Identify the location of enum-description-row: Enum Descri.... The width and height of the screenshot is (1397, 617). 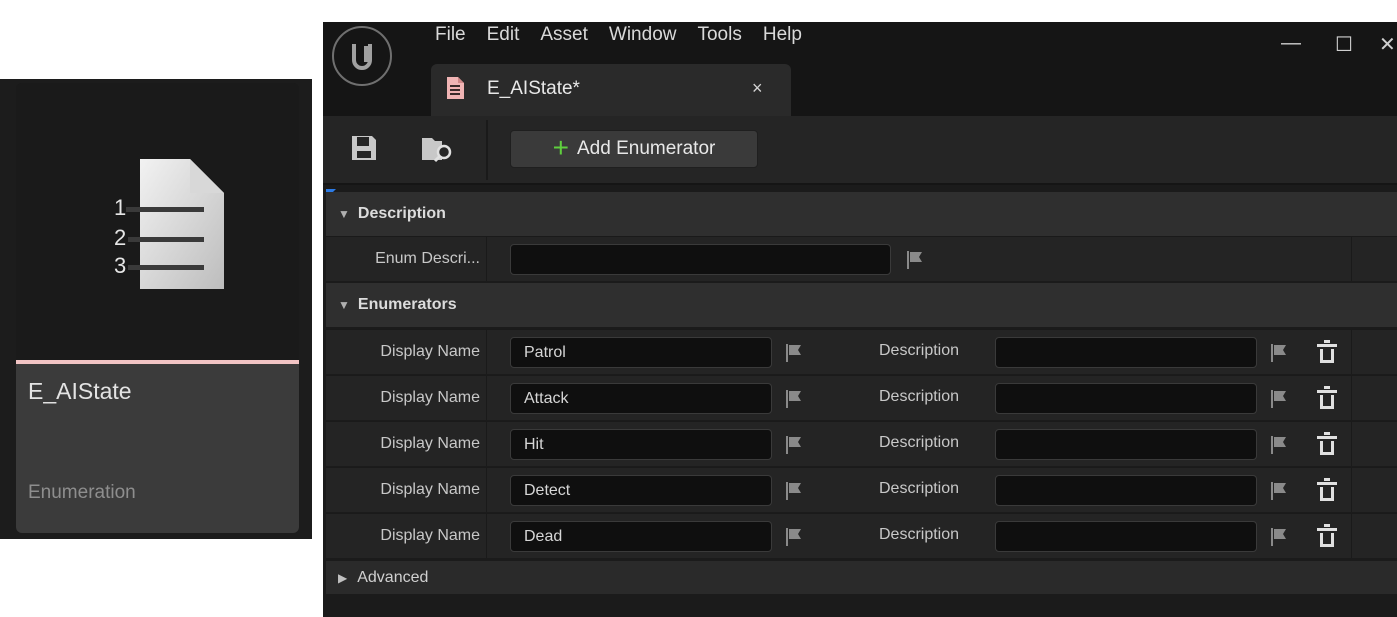
(861, 258).